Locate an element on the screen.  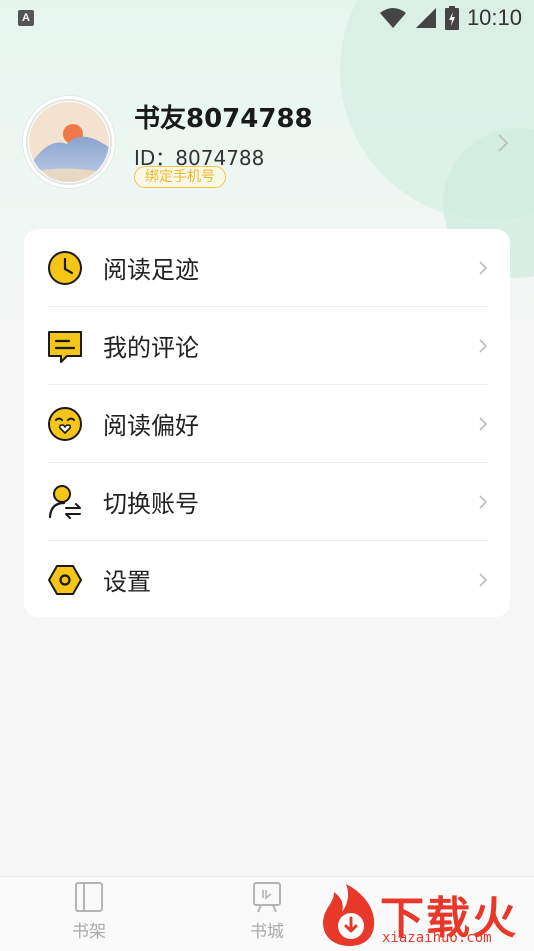
bind-phone-button: 绑定手机号 is located at coordinates (180, 177).